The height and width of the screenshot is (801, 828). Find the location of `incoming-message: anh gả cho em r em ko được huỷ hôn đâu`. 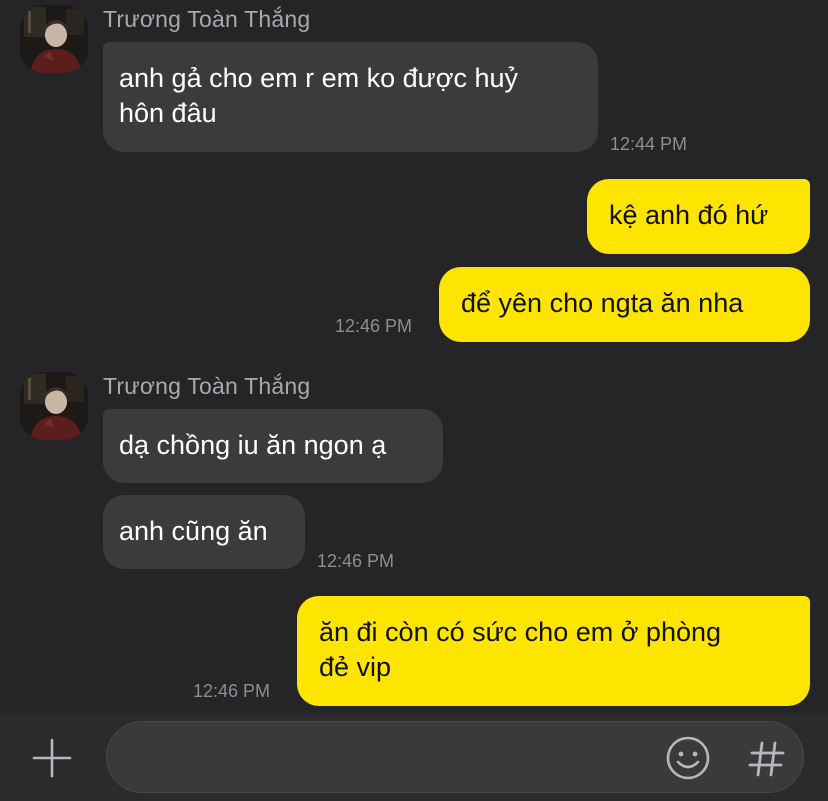

incoming-message: anh gả cho em r em ko được huỷ hôn đâu is located at coordinates (350, 97).